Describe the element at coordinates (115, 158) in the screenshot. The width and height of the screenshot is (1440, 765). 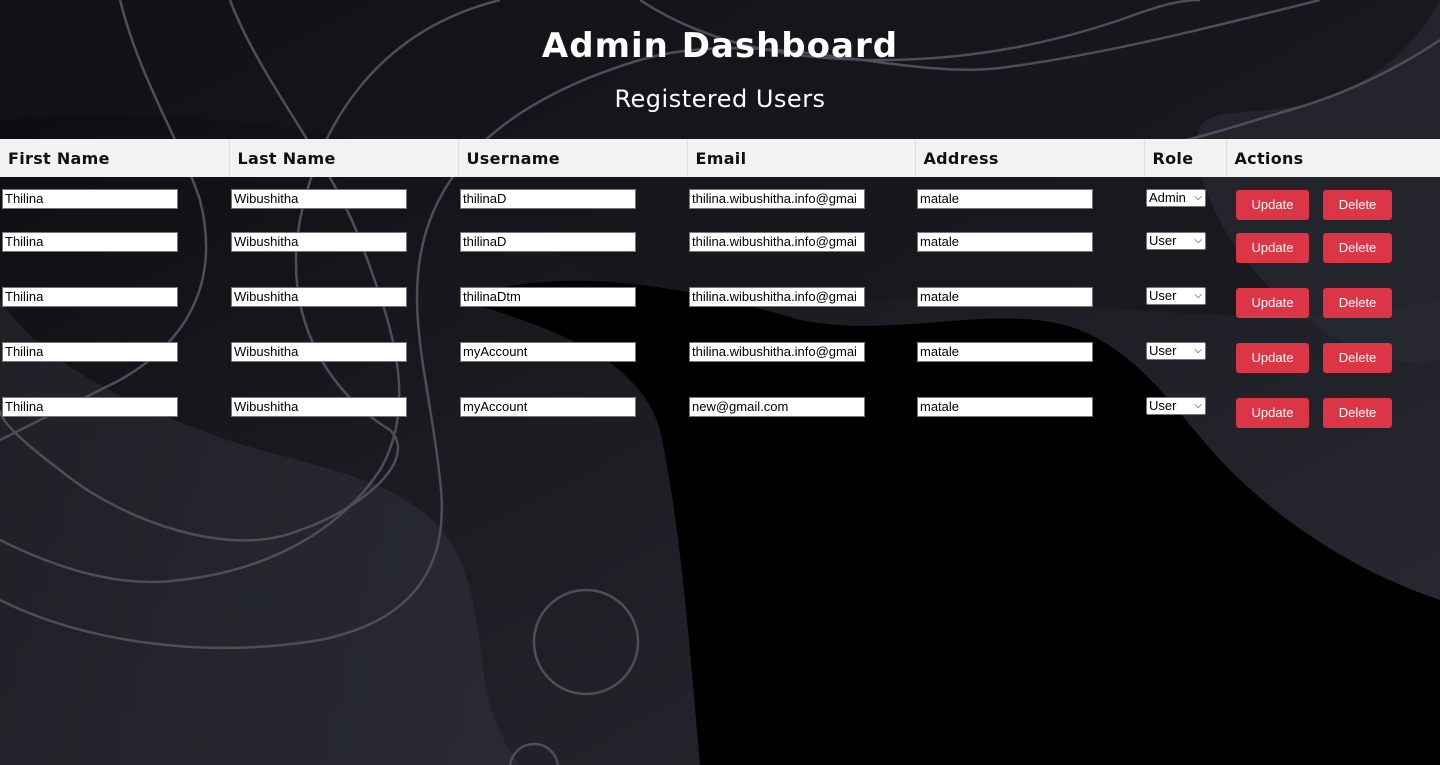
I see `column-header-first-name: First Name` at that location.